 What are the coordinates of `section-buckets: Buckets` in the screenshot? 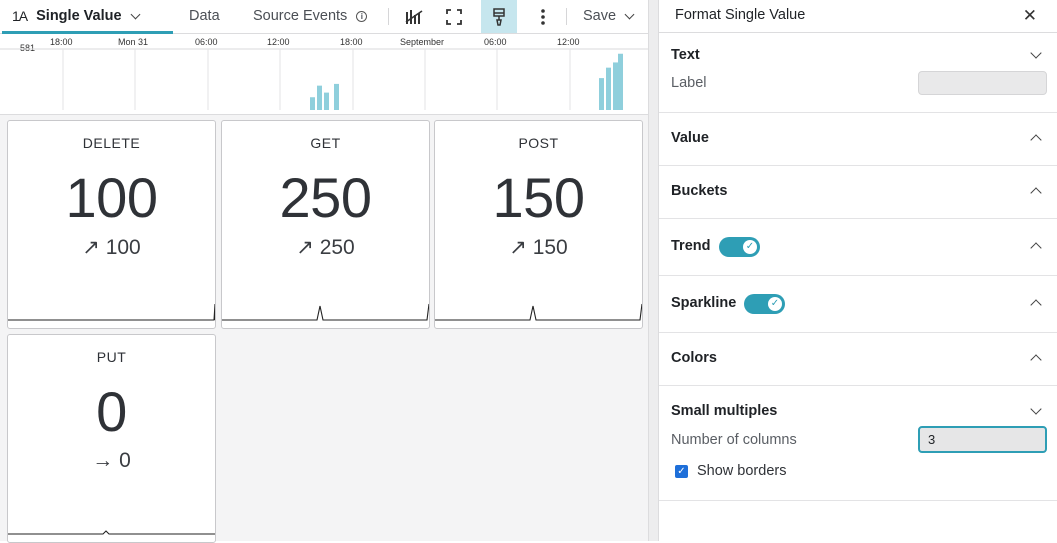 It's located at (858, 192).